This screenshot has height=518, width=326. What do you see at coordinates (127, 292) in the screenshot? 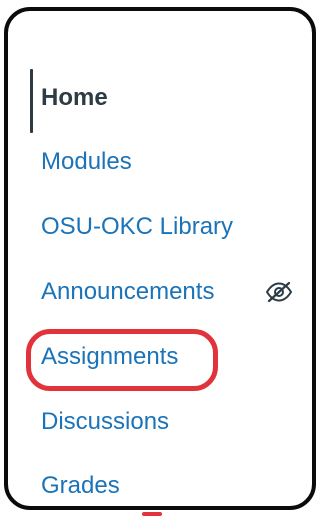
I see `nav-item-announcements: Announcements` at bounding box center [127, 292].